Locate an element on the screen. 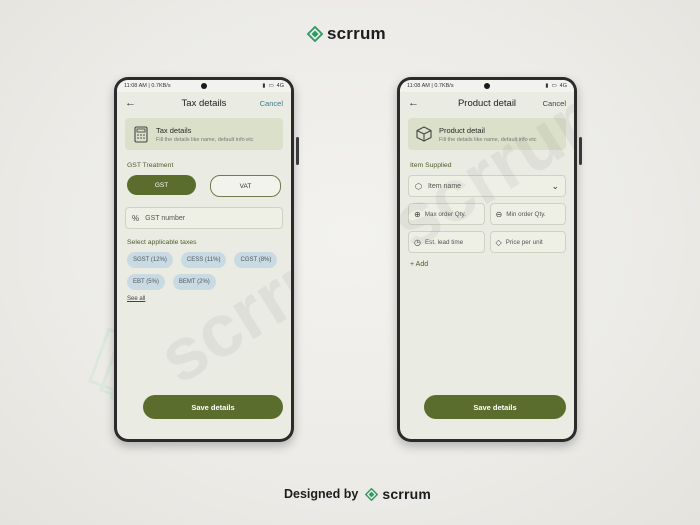 This screenshot has height=525, width=700. gst-vat-toggle: GST VAT is located at coordinates (204, 186).